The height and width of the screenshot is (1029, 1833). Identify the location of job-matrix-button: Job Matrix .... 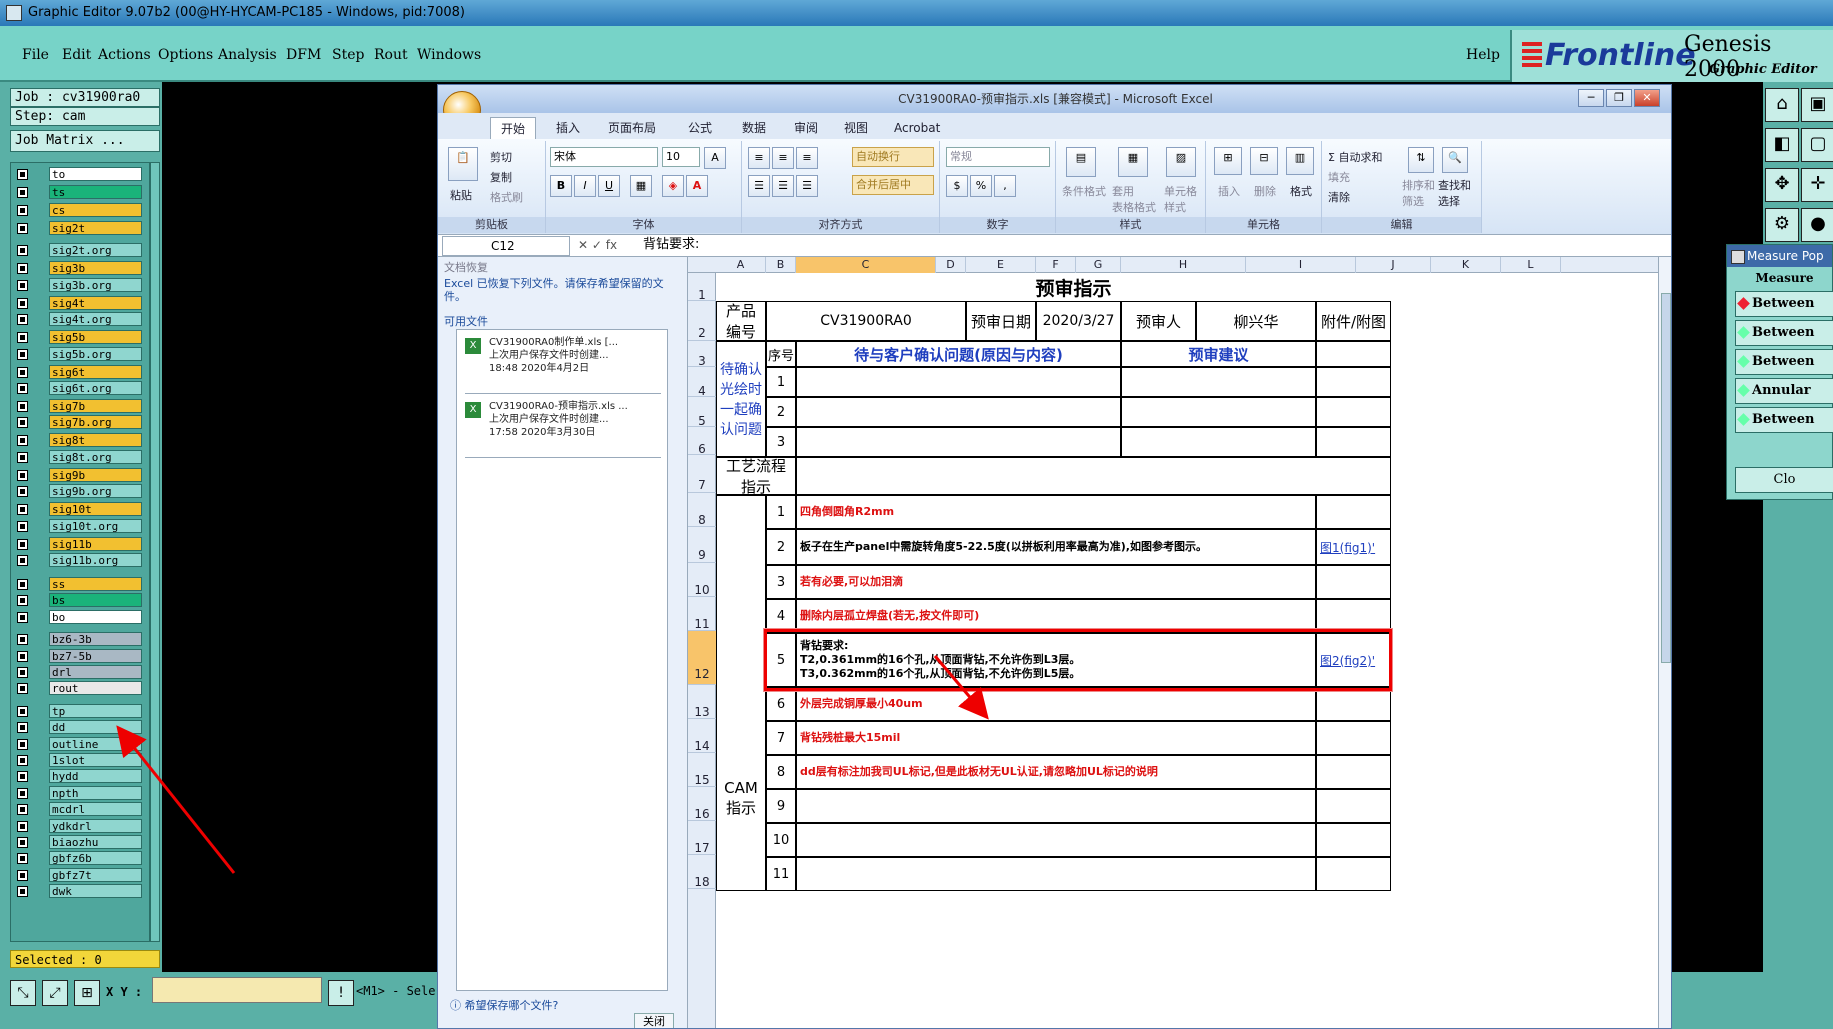
(85, 141).